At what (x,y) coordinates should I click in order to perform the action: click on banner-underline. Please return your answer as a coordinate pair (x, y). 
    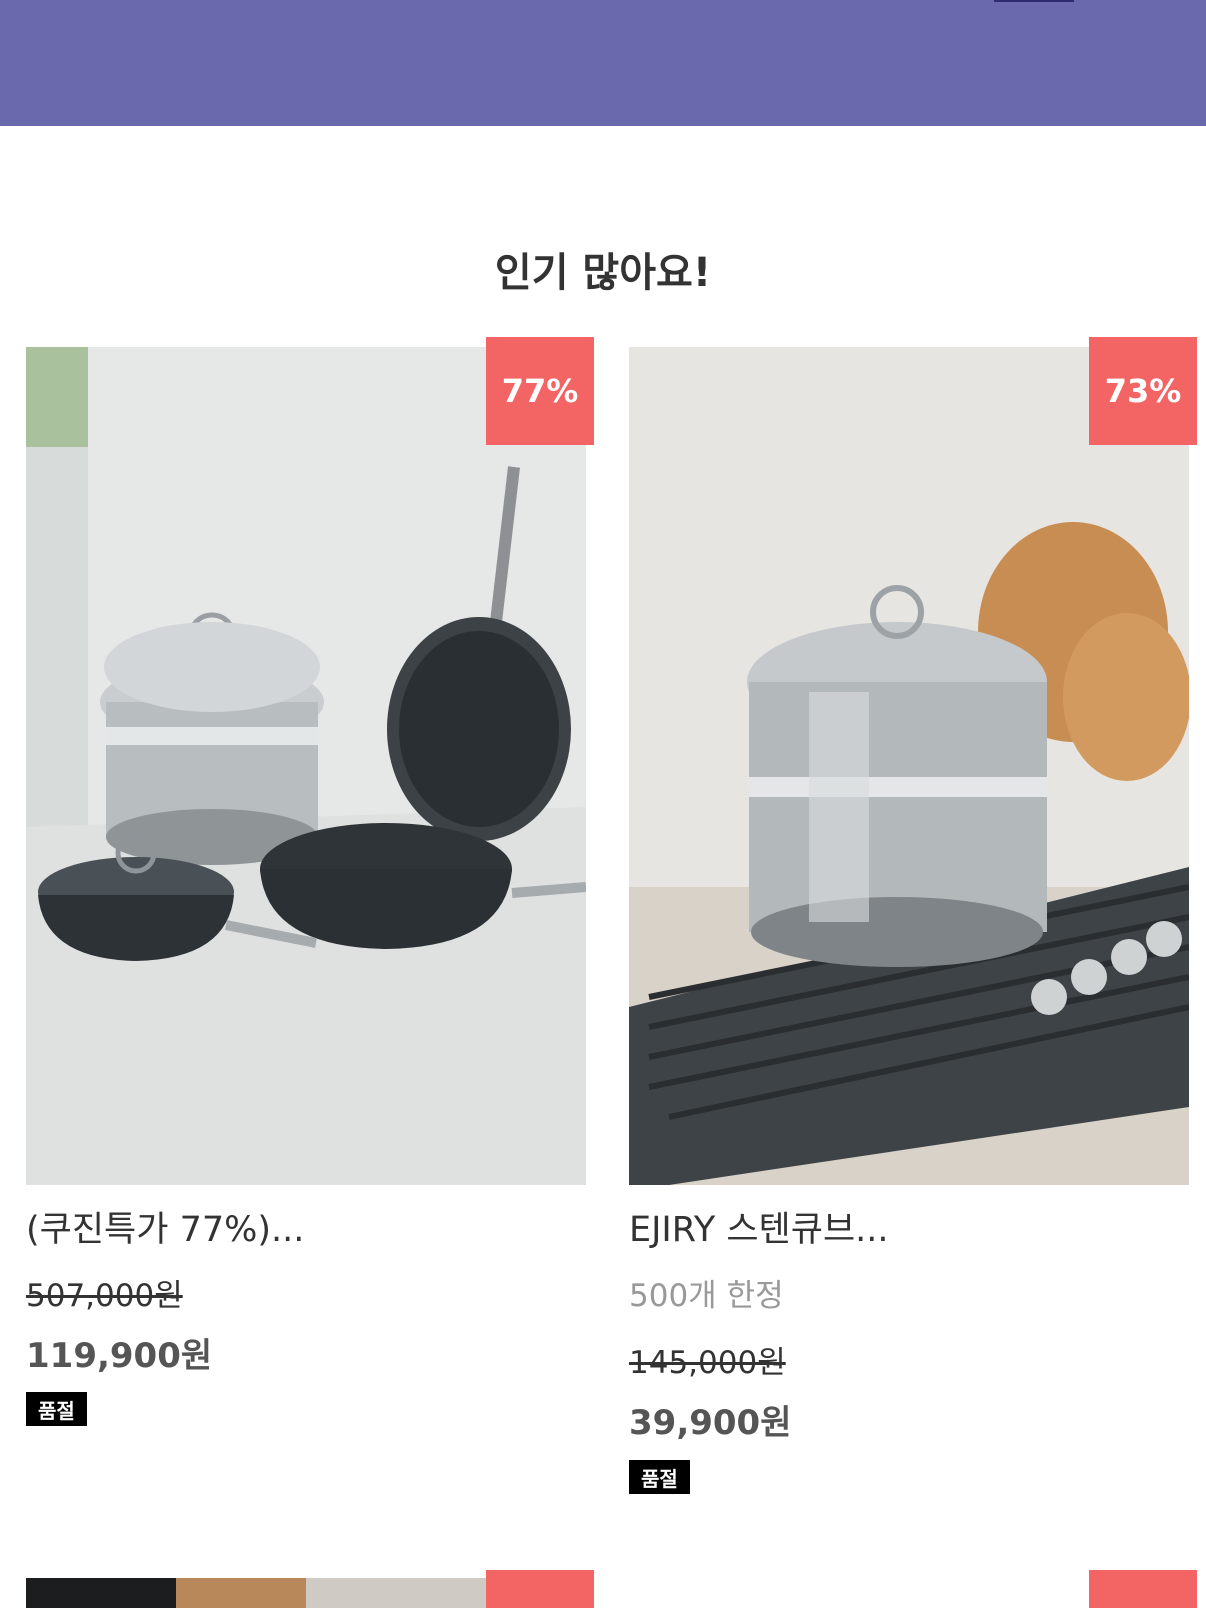
    Looking at the image, I should click on (1034, 1).